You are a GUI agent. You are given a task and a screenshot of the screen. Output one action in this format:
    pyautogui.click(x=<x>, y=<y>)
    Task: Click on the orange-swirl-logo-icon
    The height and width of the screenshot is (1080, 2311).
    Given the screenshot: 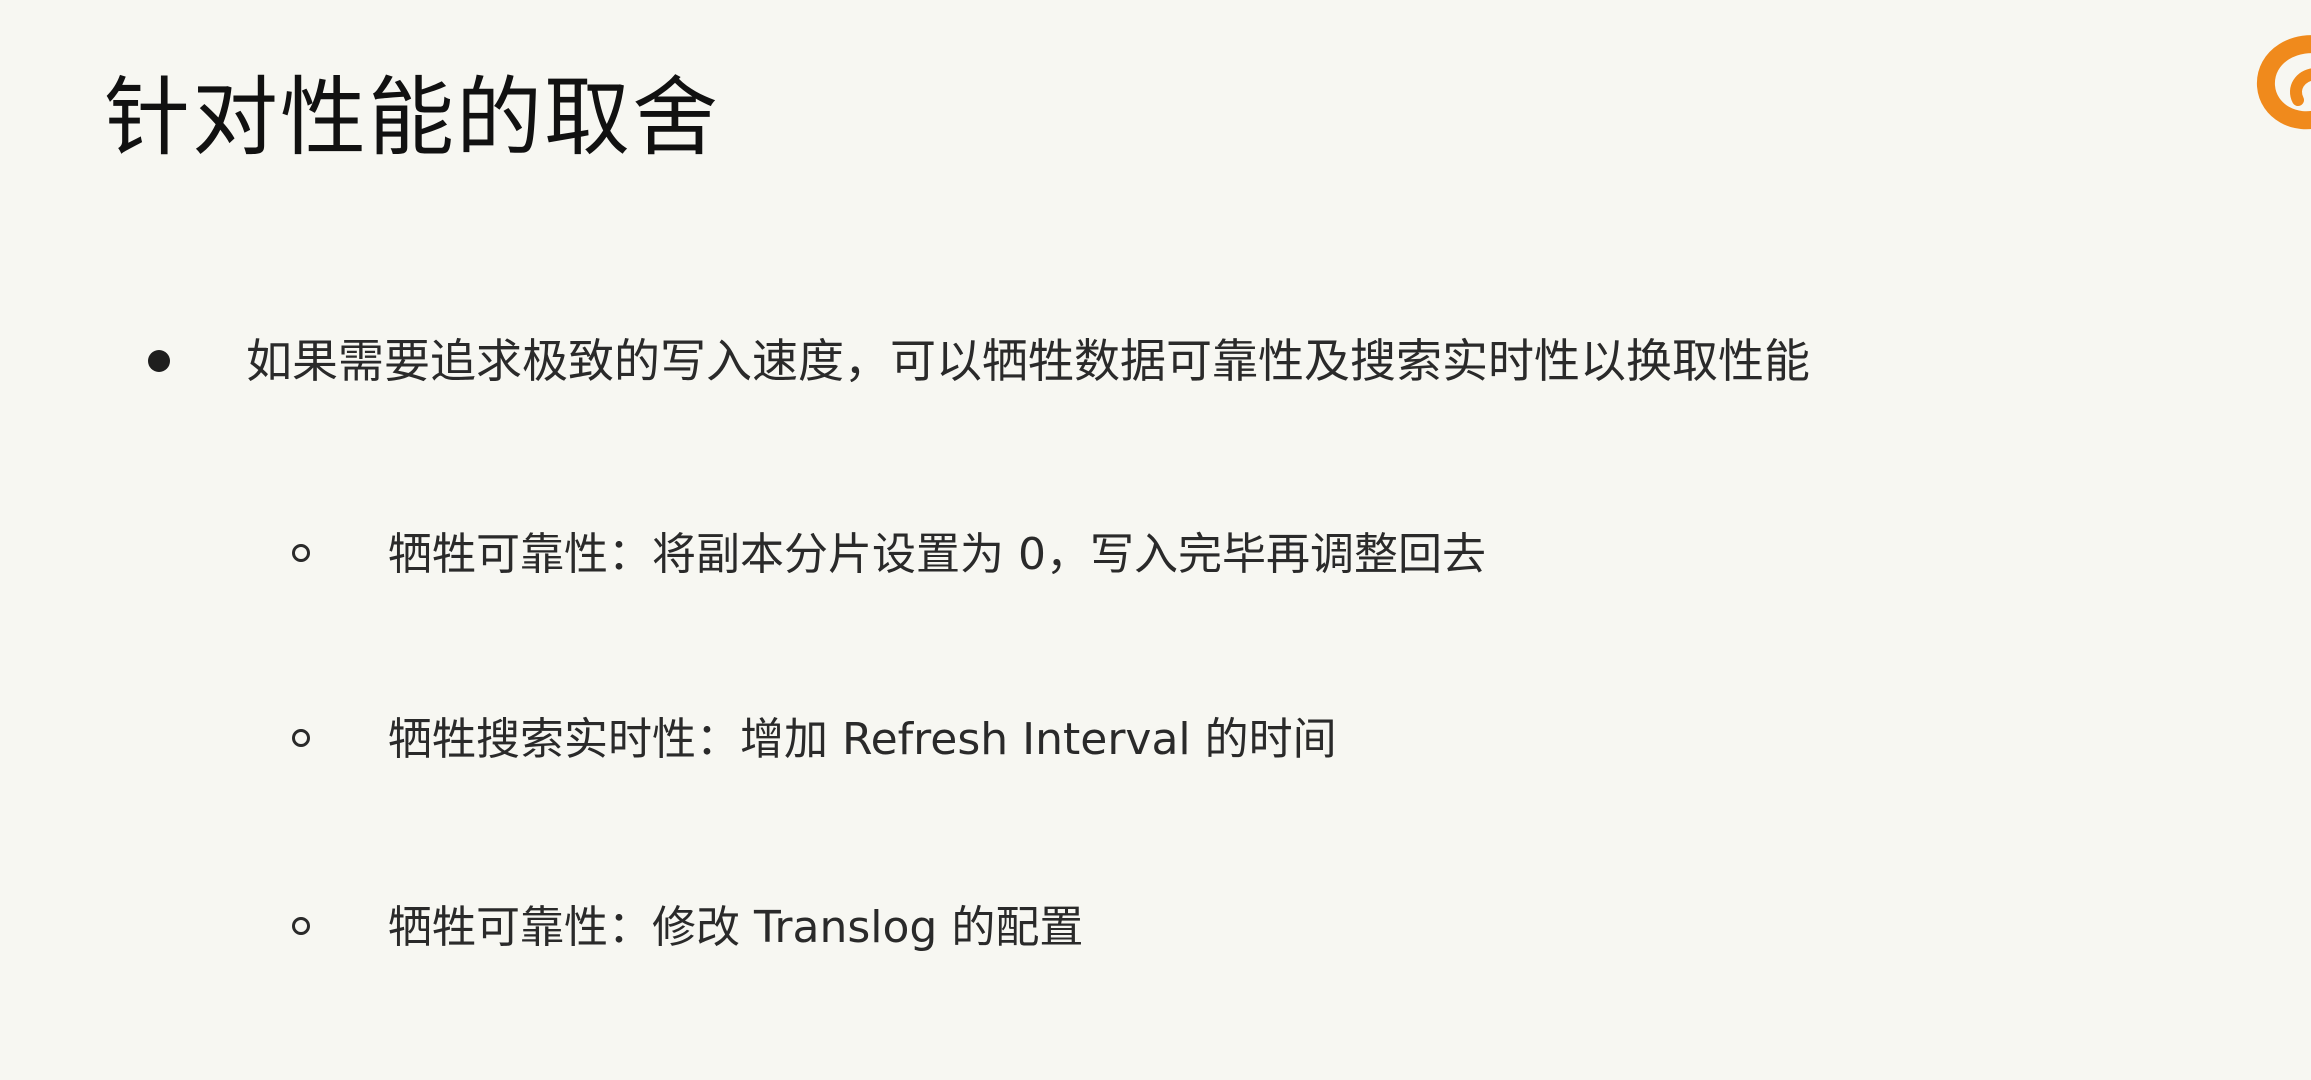 What is the action you would take?
    pyautogui.click(x=2284, y=82)
    